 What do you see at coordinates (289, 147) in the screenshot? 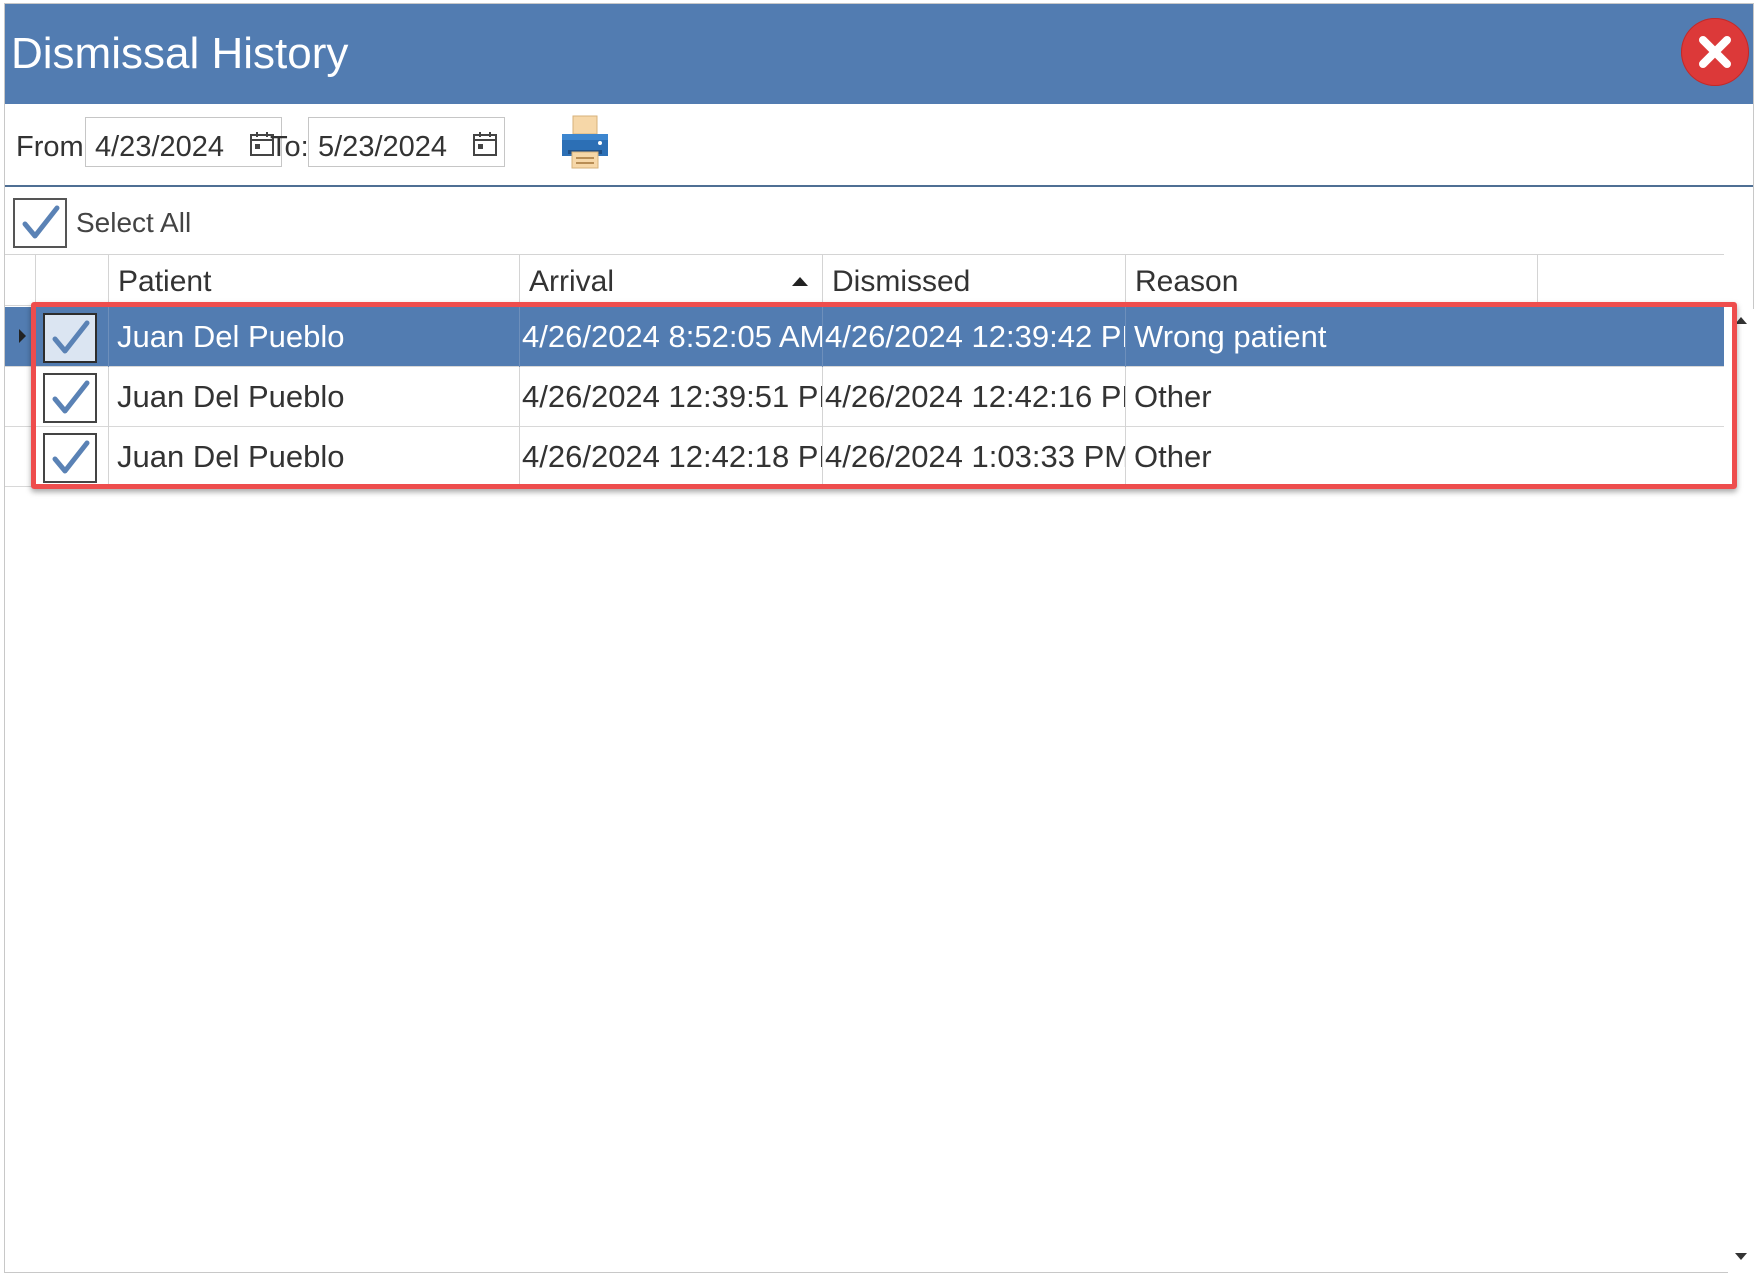
I see `to-label: To:` at bounding box center [289, 147].